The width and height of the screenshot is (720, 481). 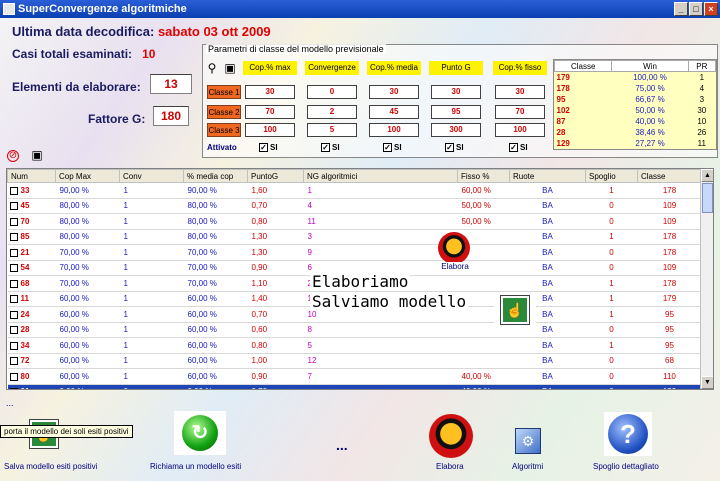 What do you see at coordinates (268, 148) in the screenshot?
I see `attivato-cop-max-checkbox: ✓ SI` at bounding box center [268, 148].